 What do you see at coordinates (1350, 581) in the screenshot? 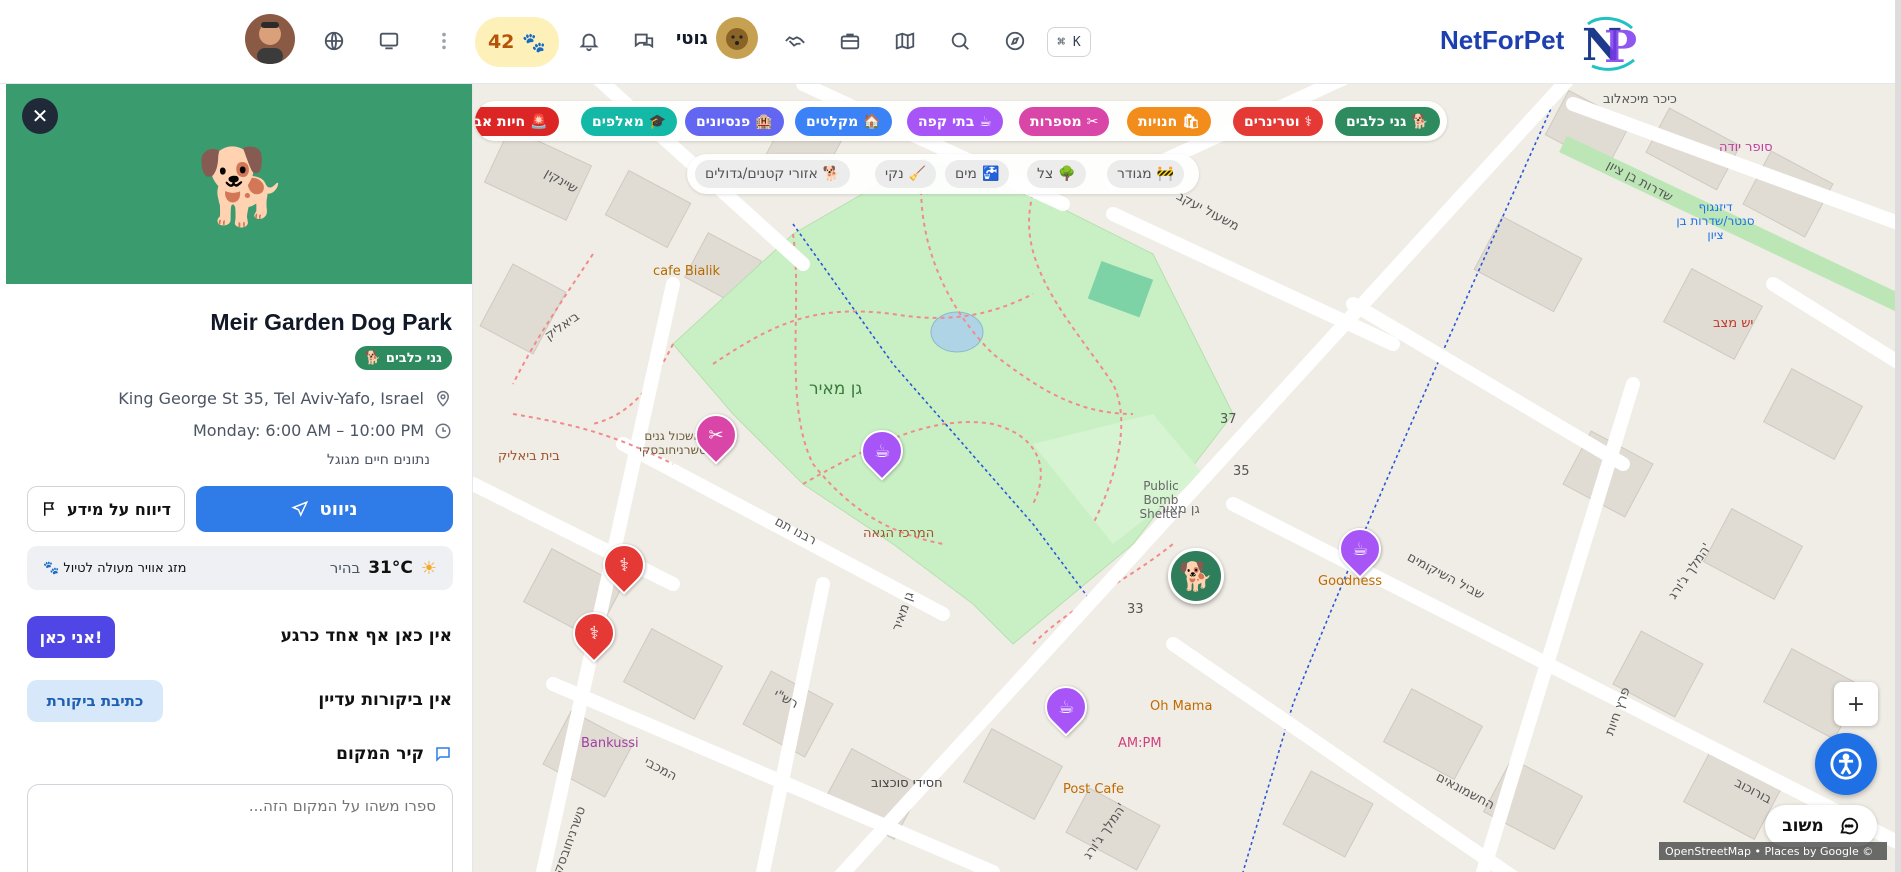
I see `map-label-goodness: Goodness` at bounding box center [1350, 581].